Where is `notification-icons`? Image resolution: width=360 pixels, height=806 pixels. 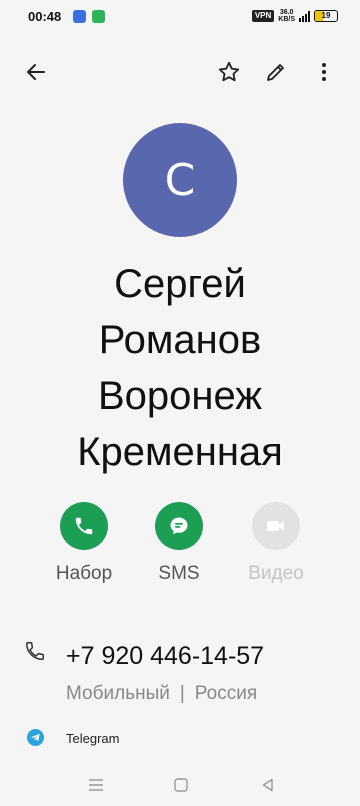
notification-icons is located at coordinates (89, 16).